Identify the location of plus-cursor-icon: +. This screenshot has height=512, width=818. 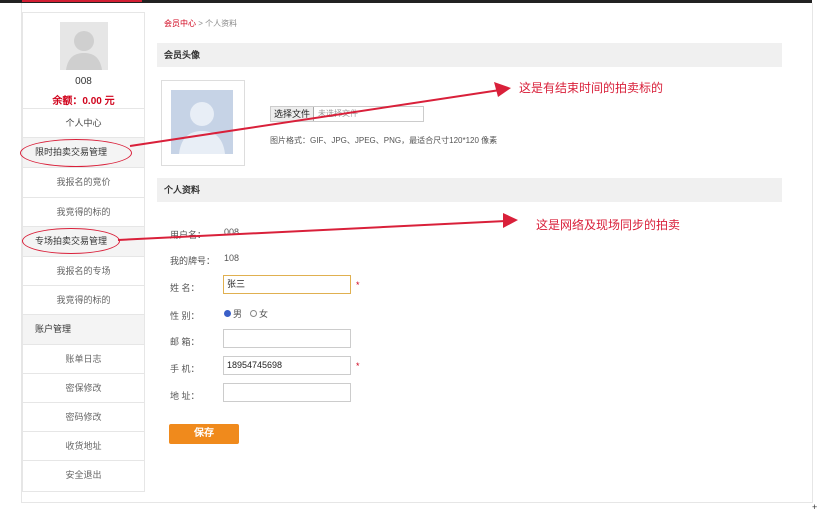
(815, 507).